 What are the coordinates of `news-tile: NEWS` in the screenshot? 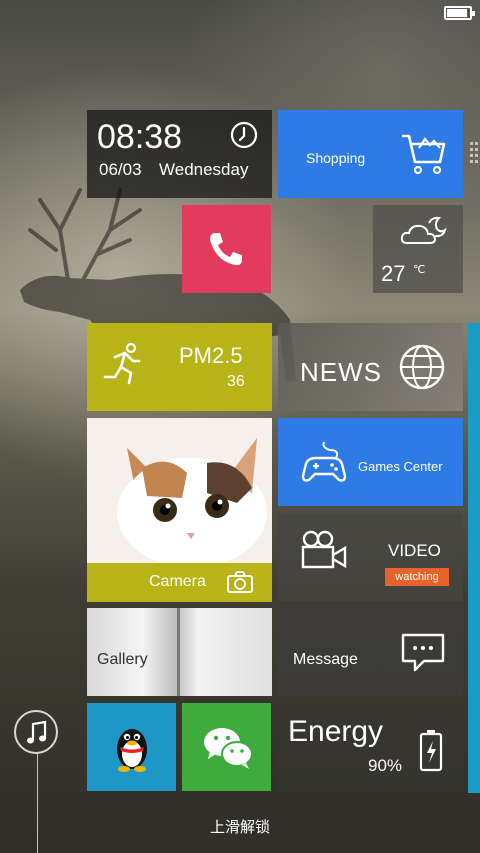 It's located at (370, 367).